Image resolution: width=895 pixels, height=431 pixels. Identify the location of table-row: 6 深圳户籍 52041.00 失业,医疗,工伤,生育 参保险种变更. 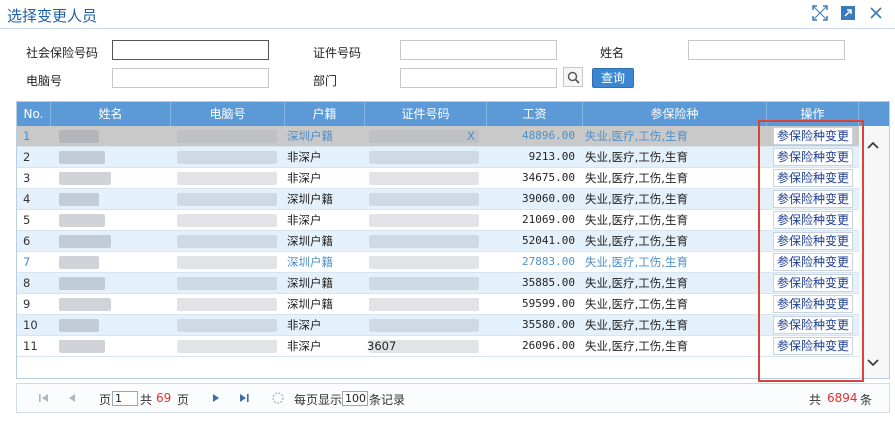
(438, 241).